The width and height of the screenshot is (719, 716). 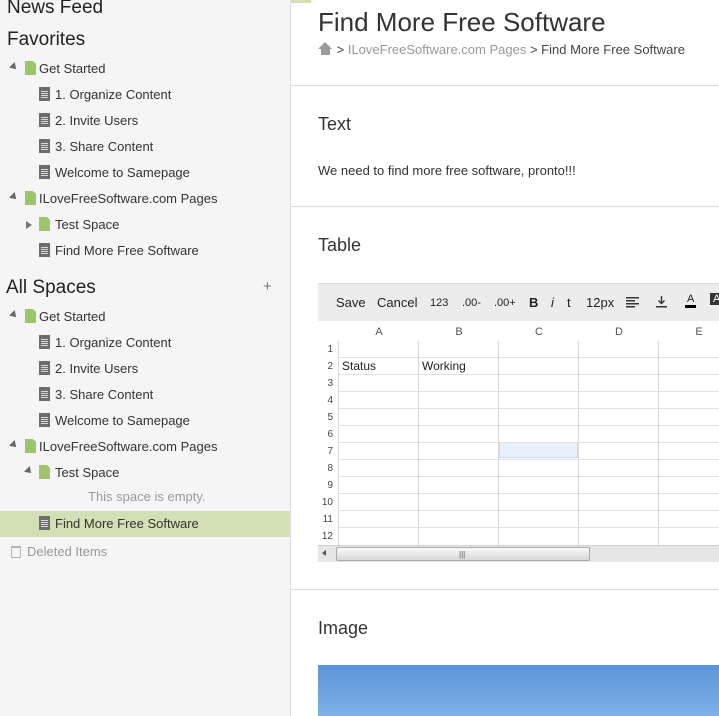 What do you see at coordinates (267, 286) in the screenshot?
I see `add-space-icon: +` at bounding box center [267, 286].